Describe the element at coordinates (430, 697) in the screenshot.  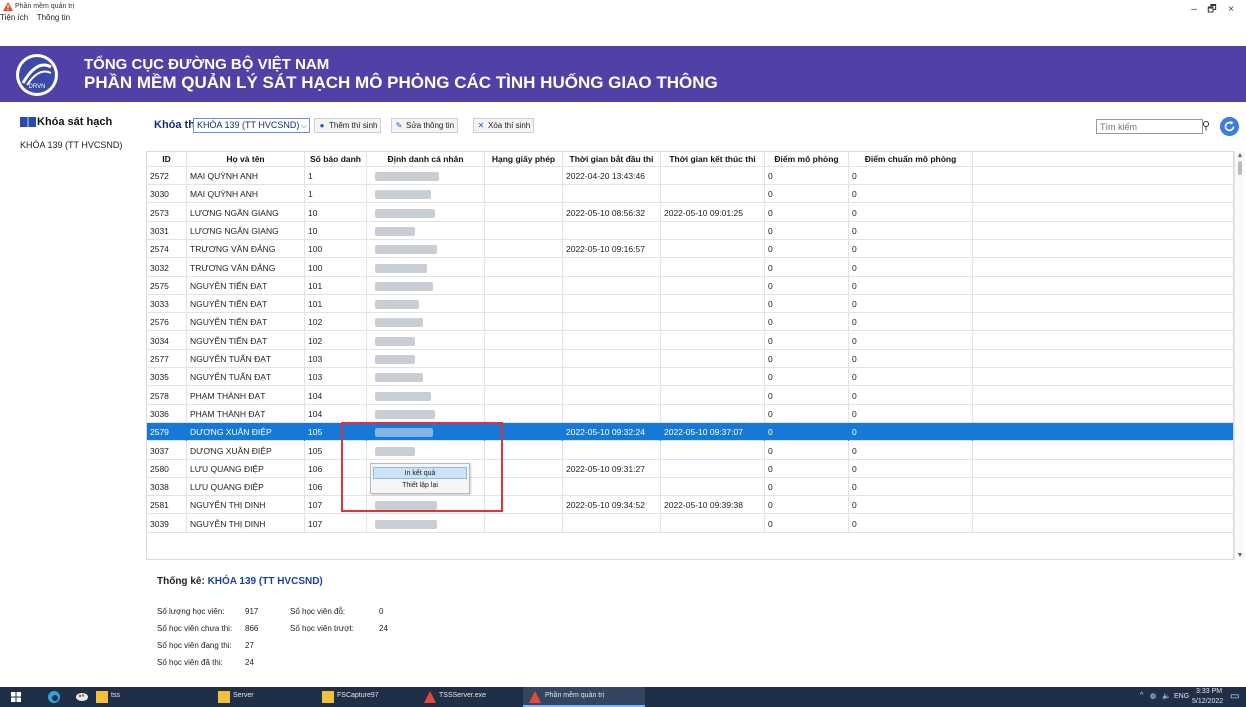
I see `warning-app-icon` at that location.